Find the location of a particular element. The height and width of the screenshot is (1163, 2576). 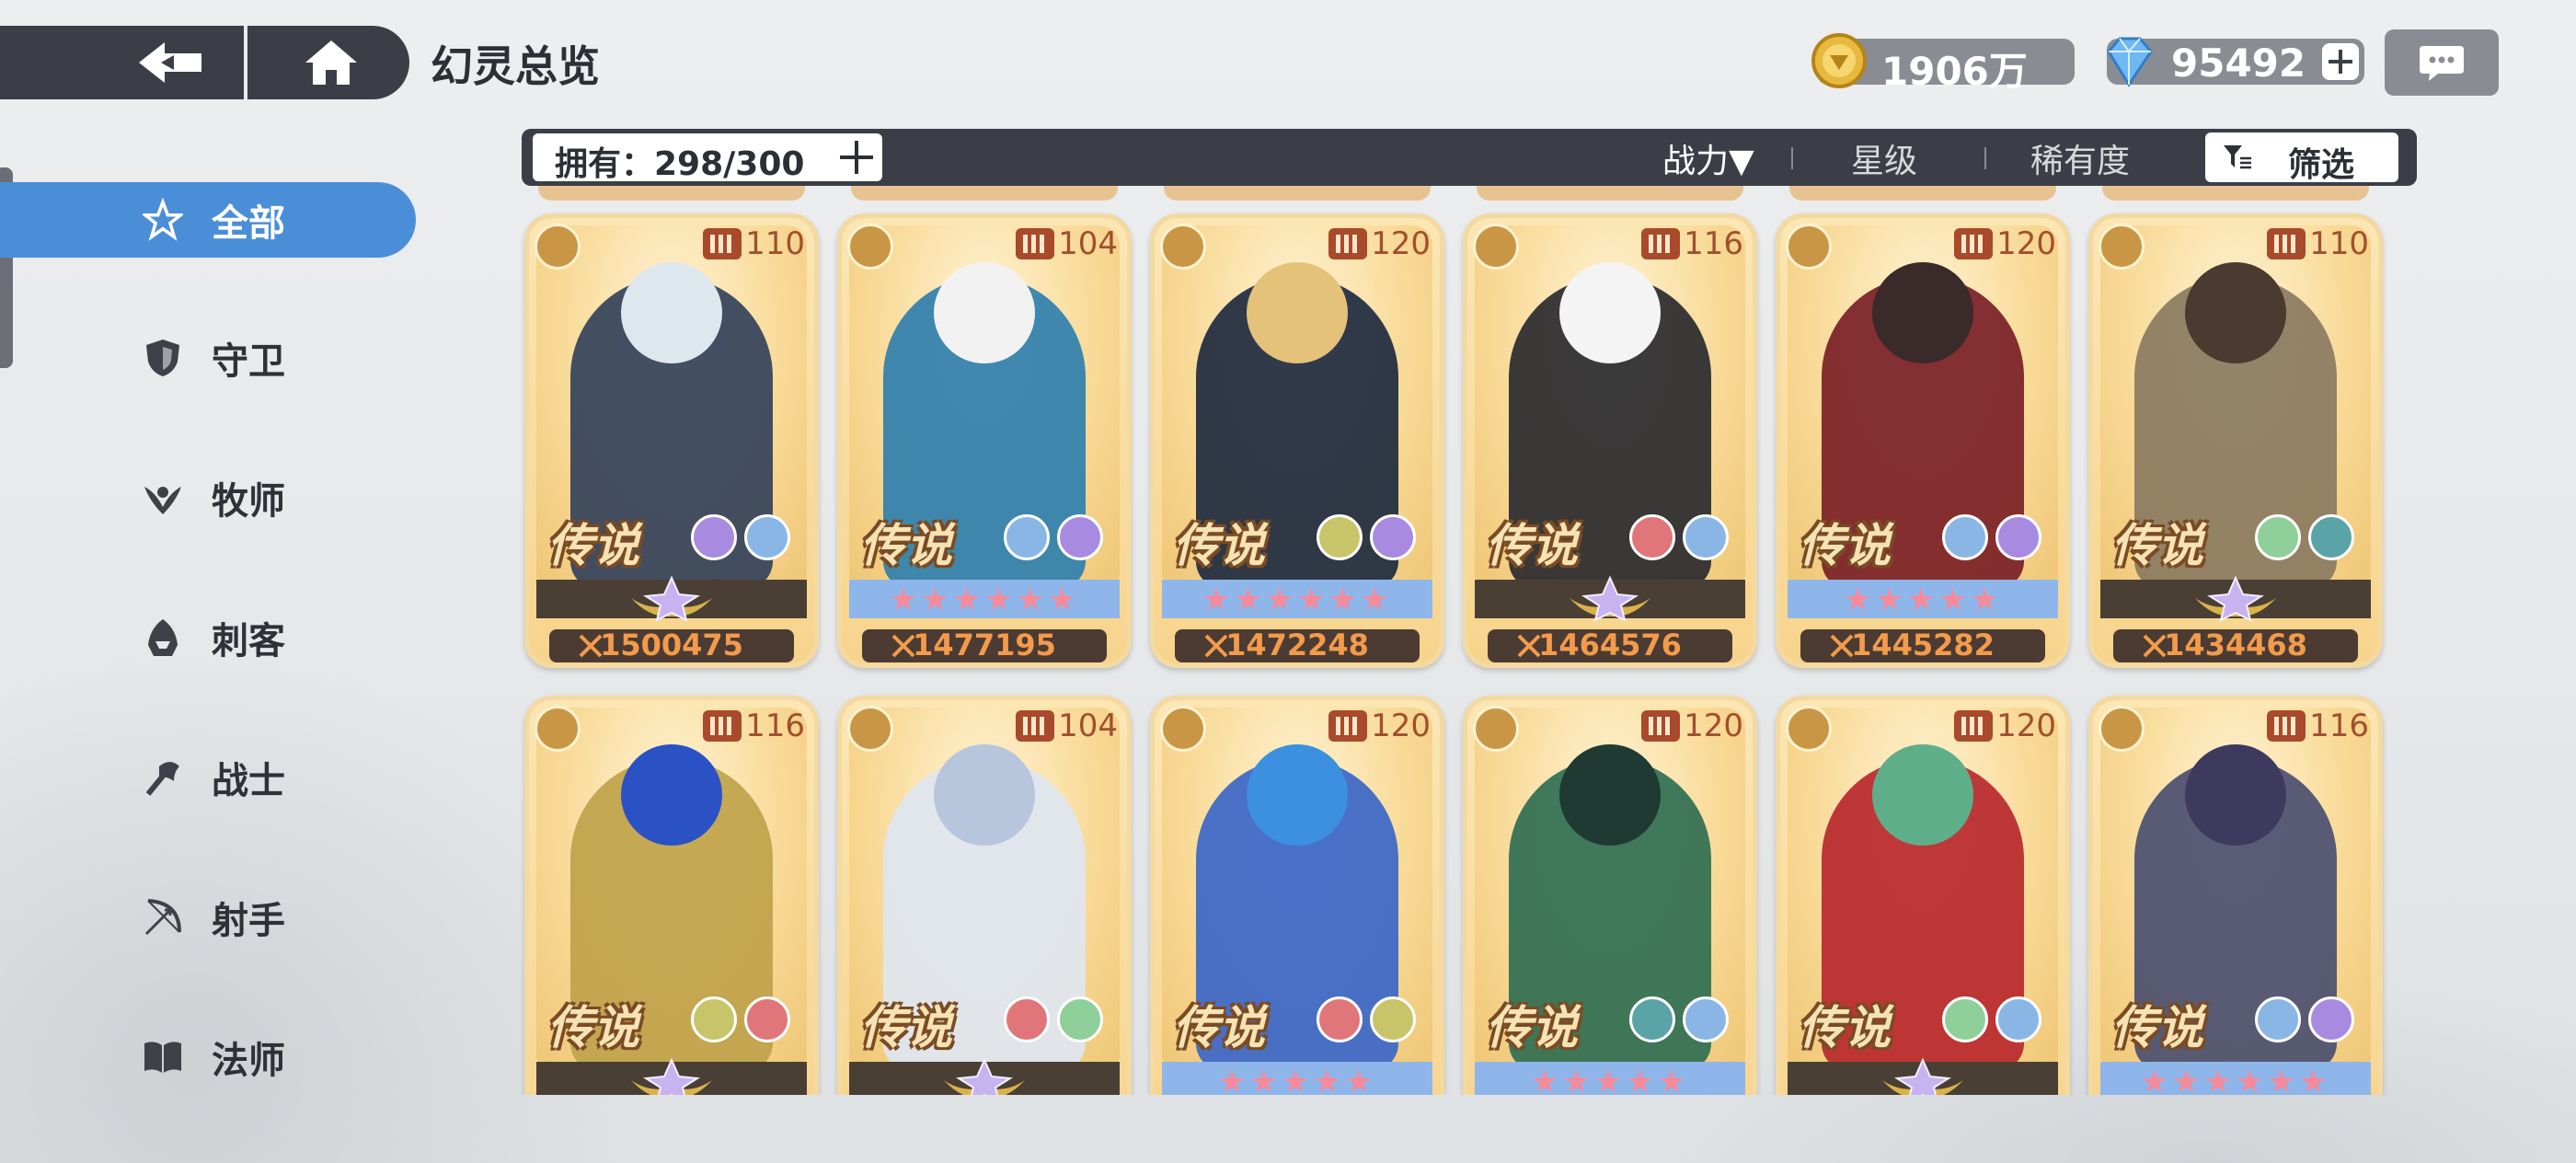

star-rank-band: ★★★★★★ is located at coordinates (984, 599).